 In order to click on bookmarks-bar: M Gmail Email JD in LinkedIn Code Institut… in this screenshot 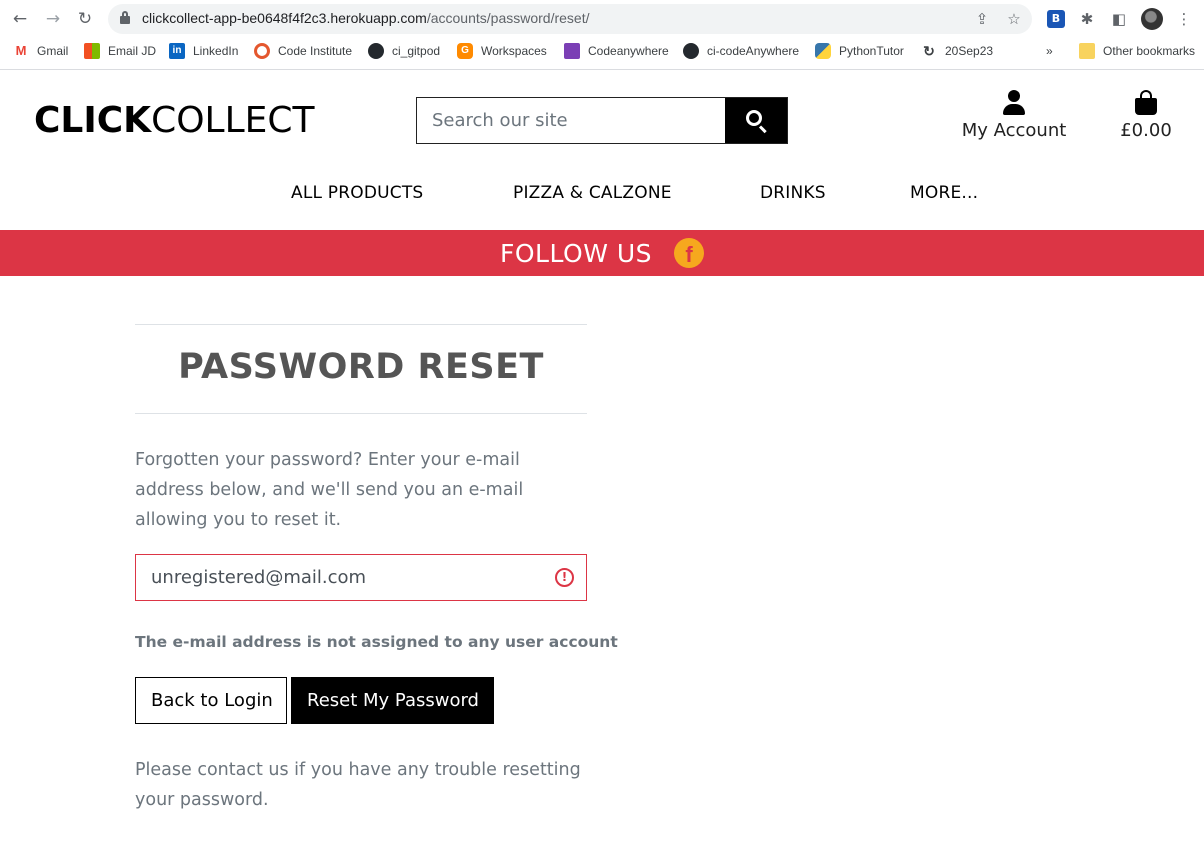, I will do `click(602, 51)`.